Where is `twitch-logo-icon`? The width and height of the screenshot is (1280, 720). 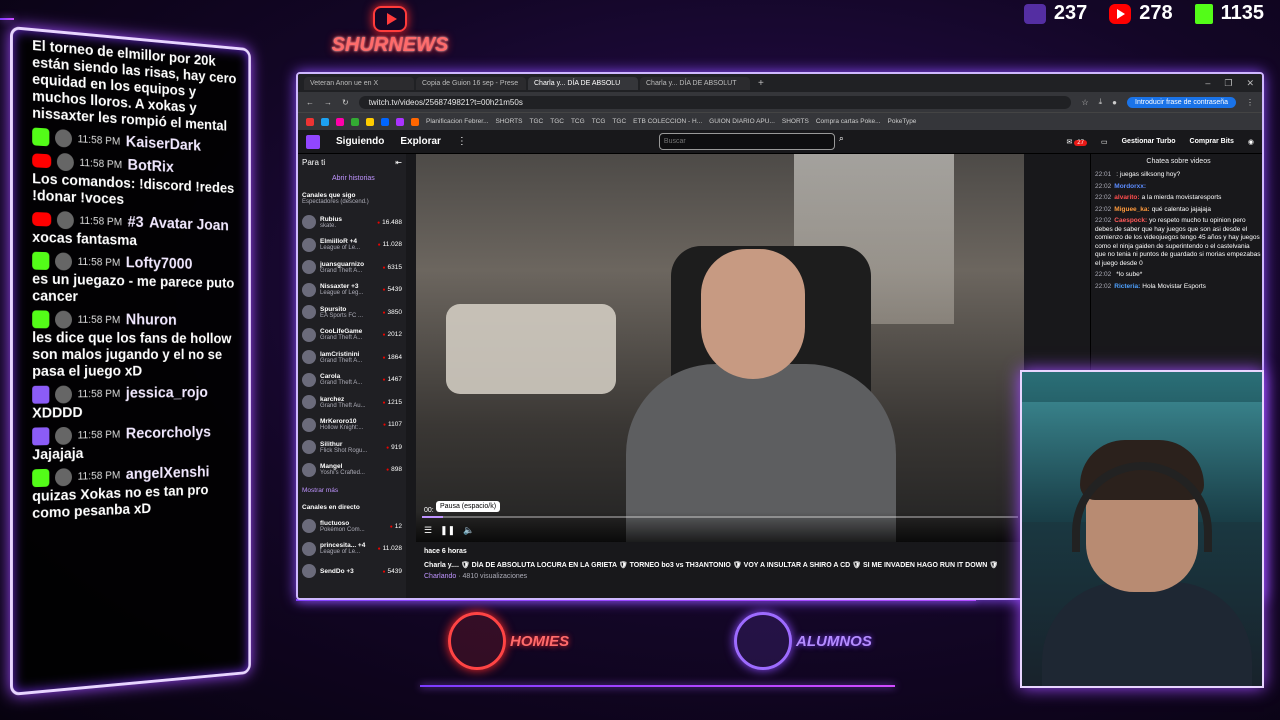
twitch-logo-icon is located at coordinates (313, 141).